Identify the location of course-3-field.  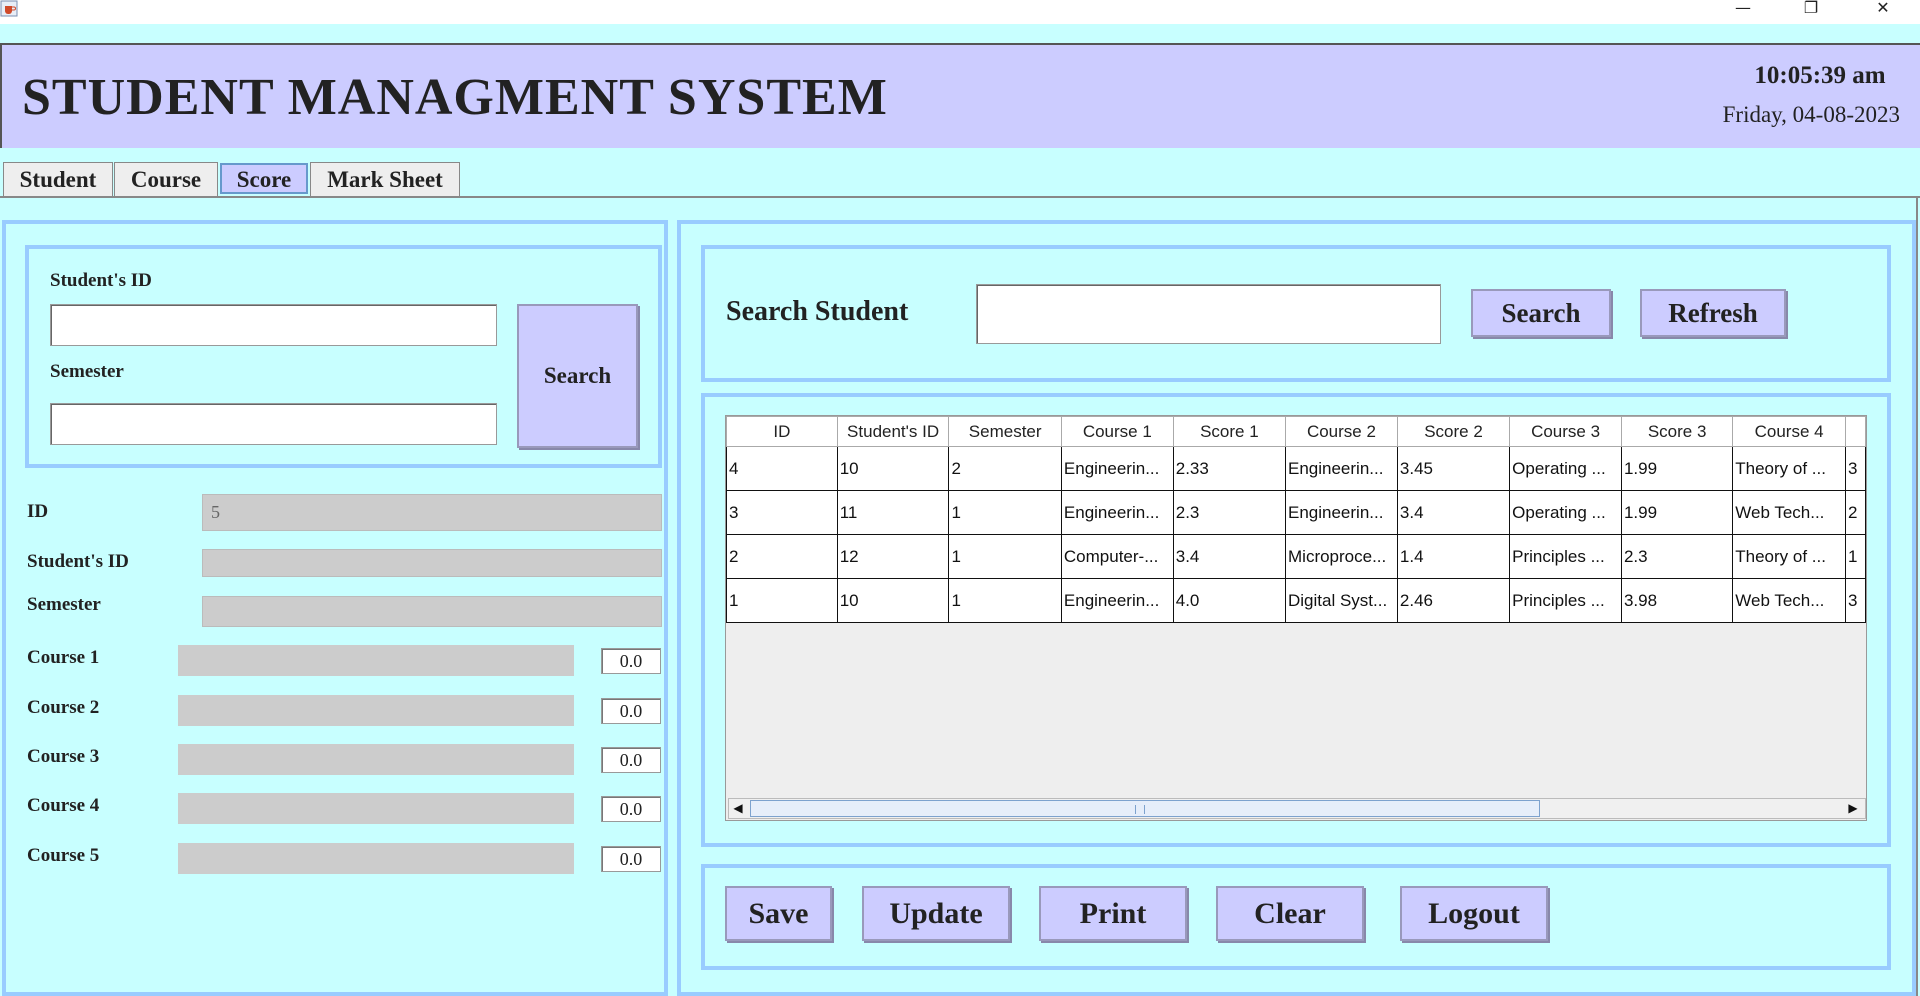
(376, 759).